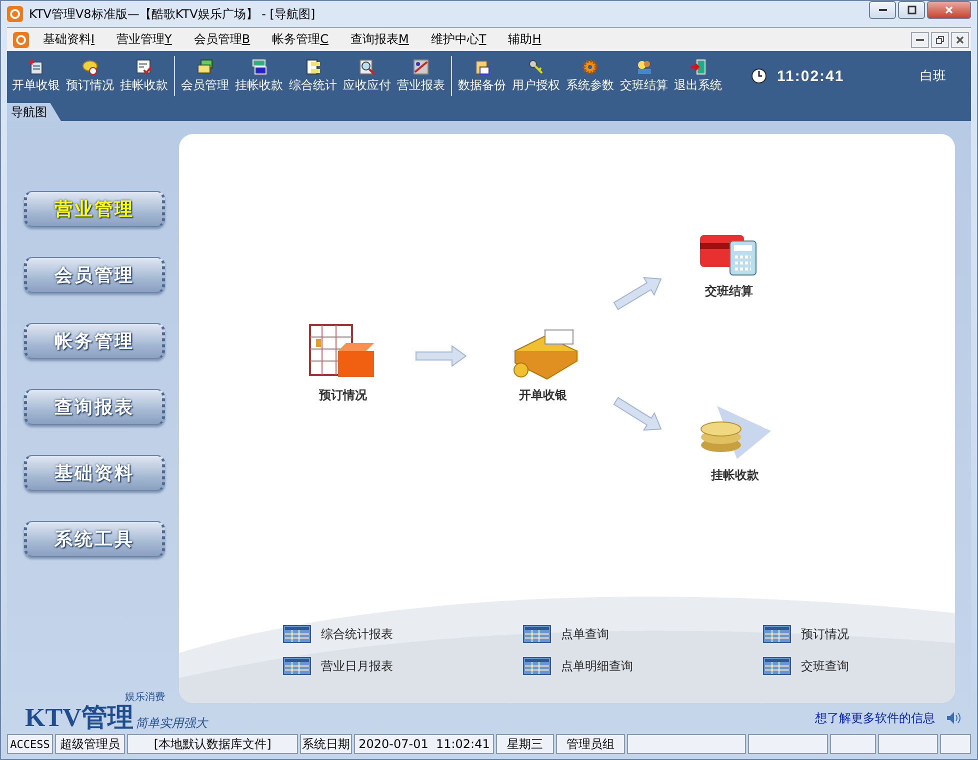  I want to click on toolbar-button: 退出系统, so click(698, 76).